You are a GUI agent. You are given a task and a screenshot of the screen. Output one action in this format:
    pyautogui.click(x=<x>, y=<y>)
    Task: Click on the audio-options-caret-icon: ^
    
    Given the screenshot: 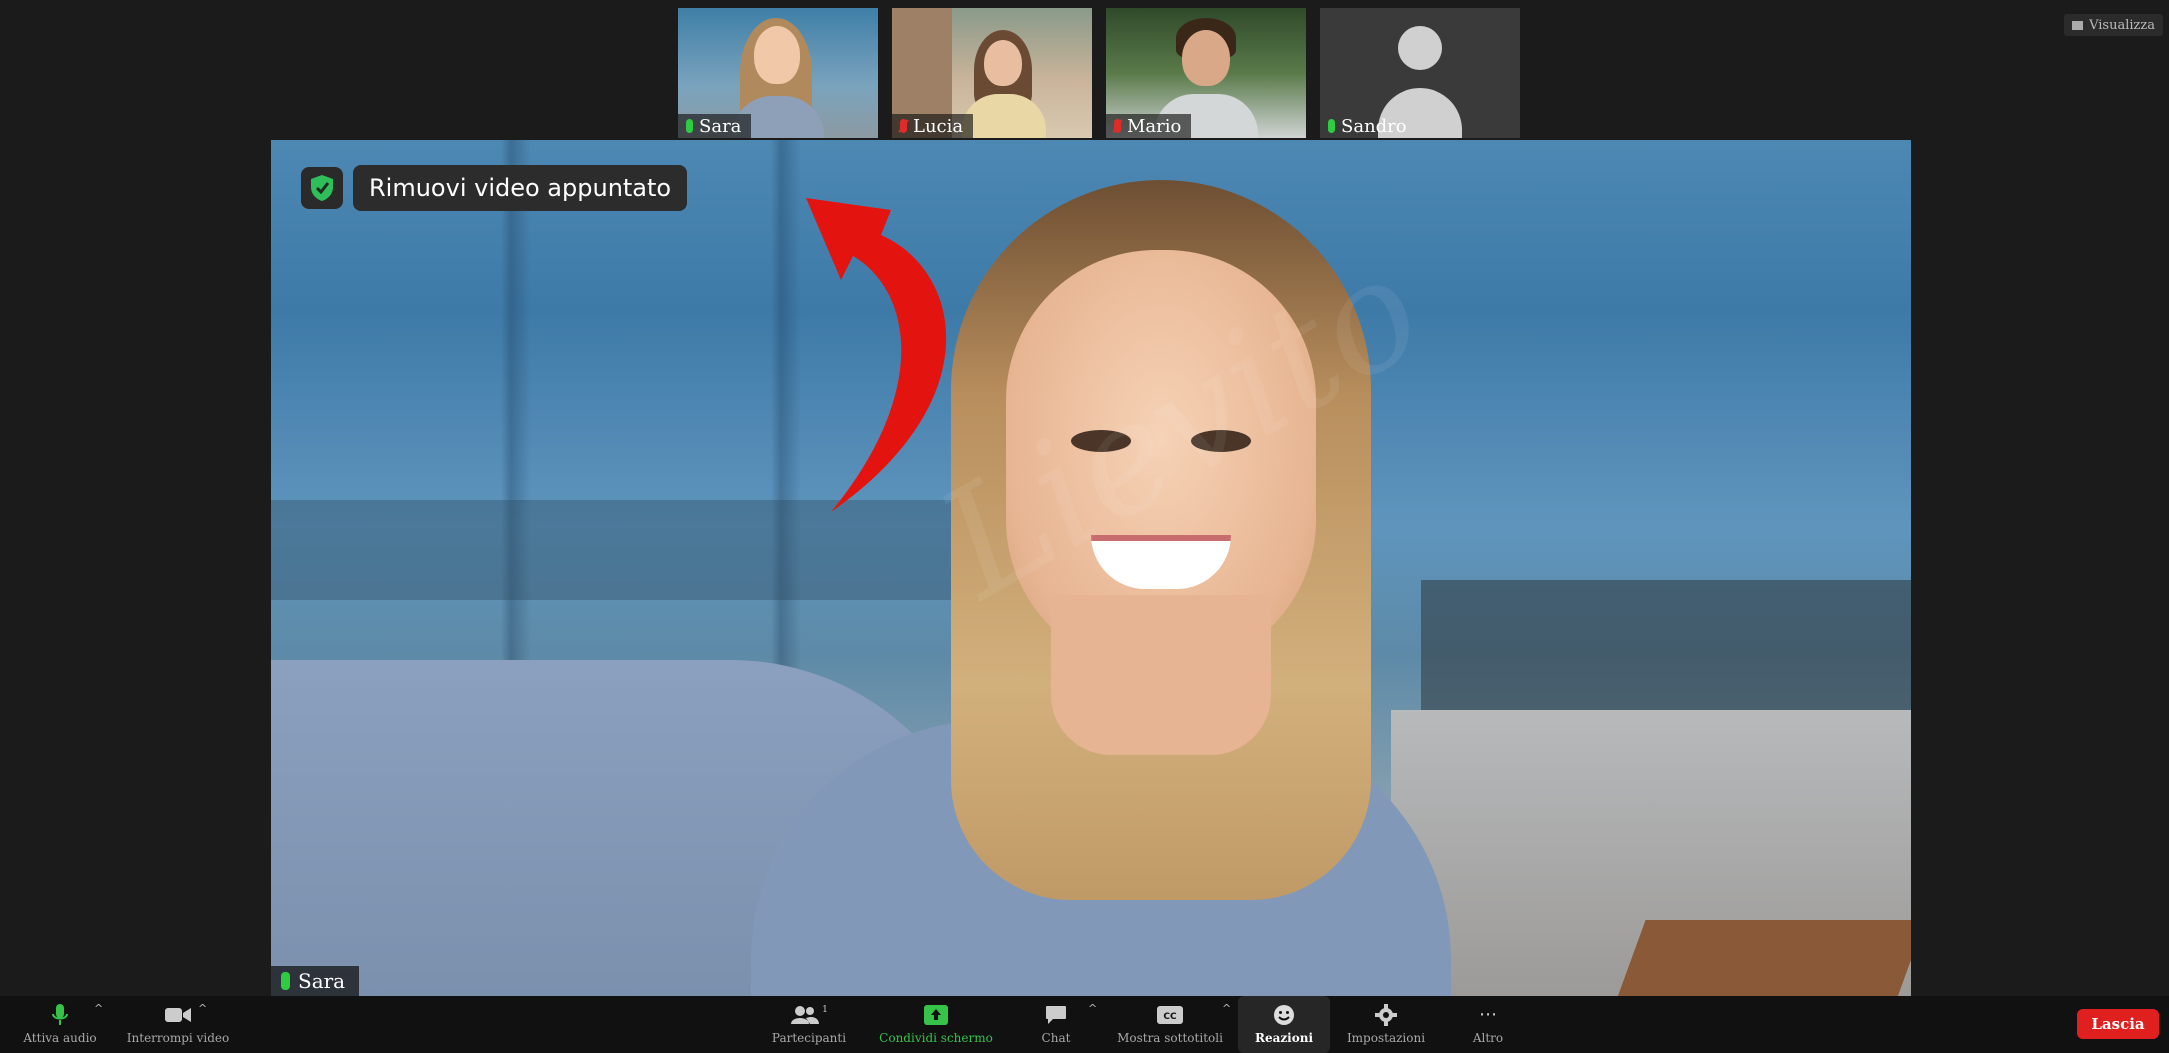 What is the action you would take?
    pyautogui.click(x=98, y=1008)
    